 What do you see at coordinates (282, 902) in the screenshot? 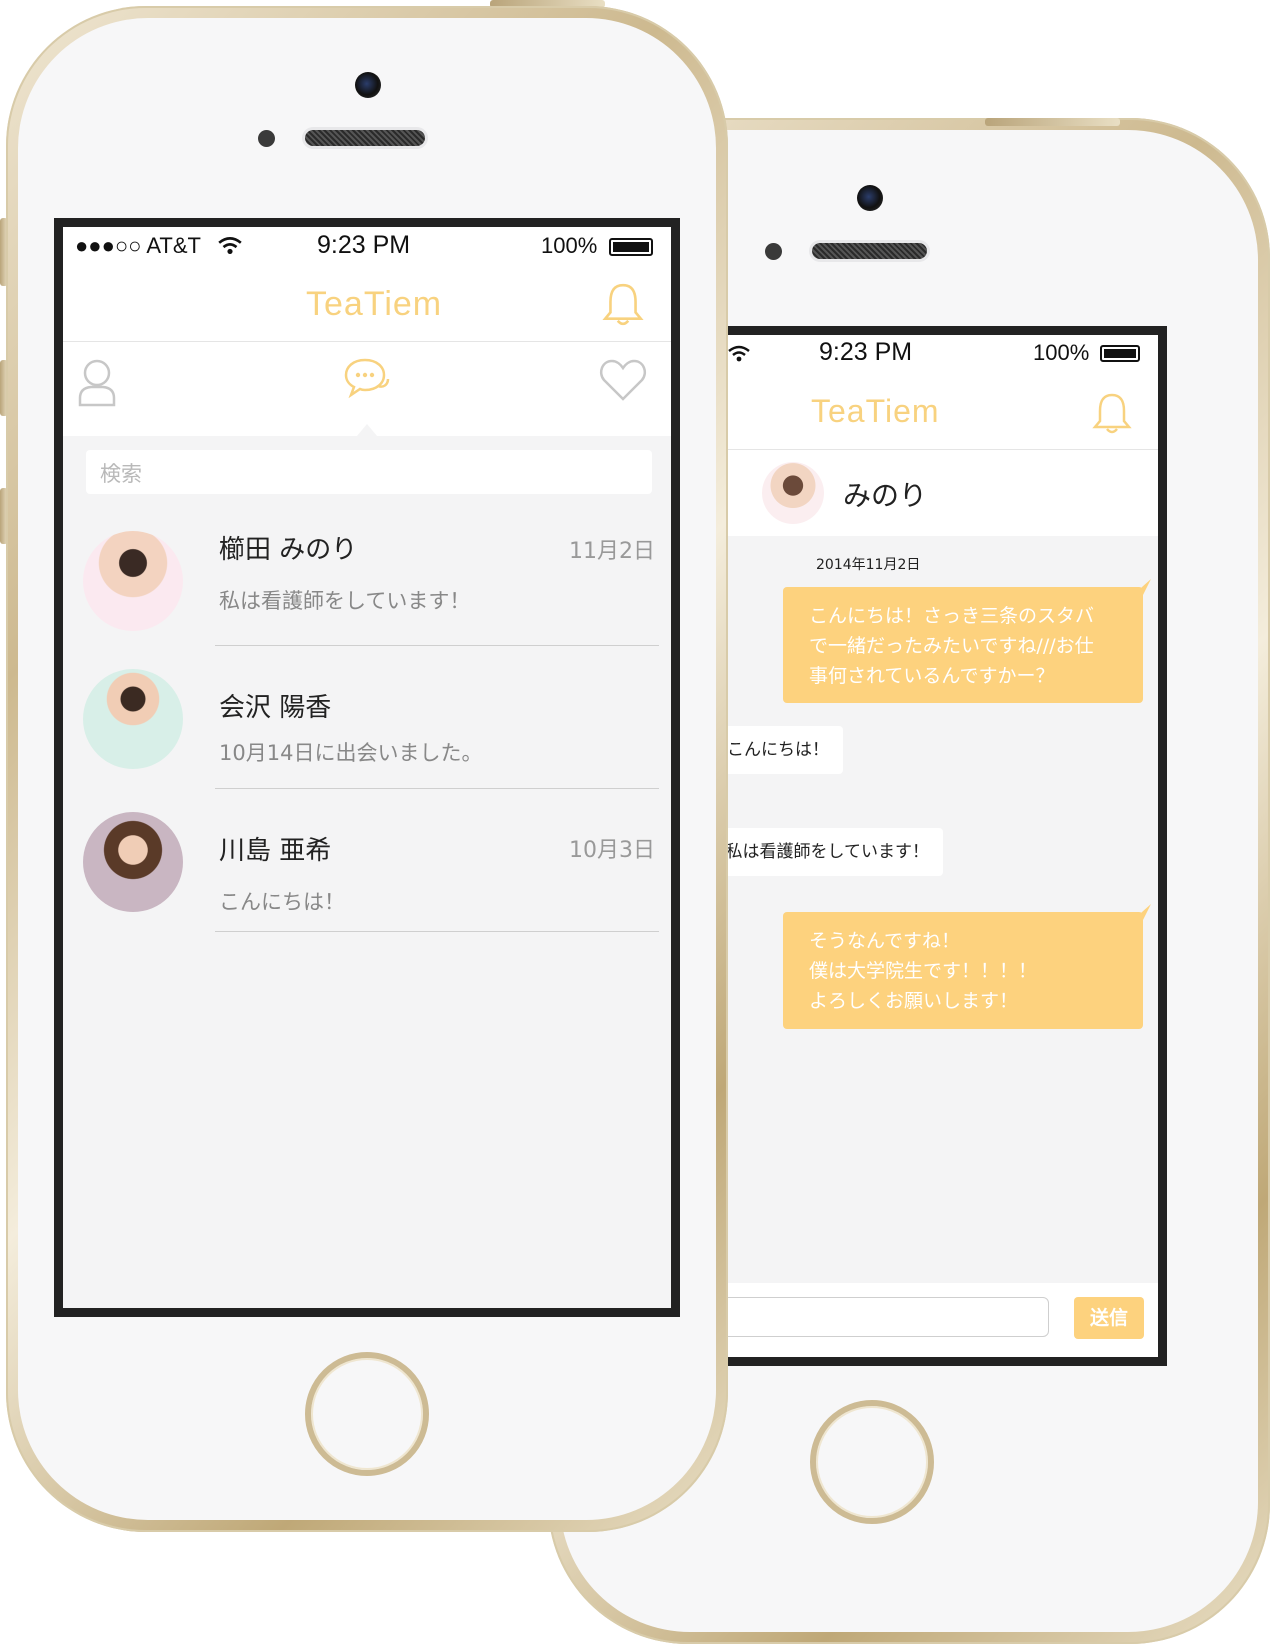
I see `message-preview: こんにちは！` at bounding box center [282, 902].